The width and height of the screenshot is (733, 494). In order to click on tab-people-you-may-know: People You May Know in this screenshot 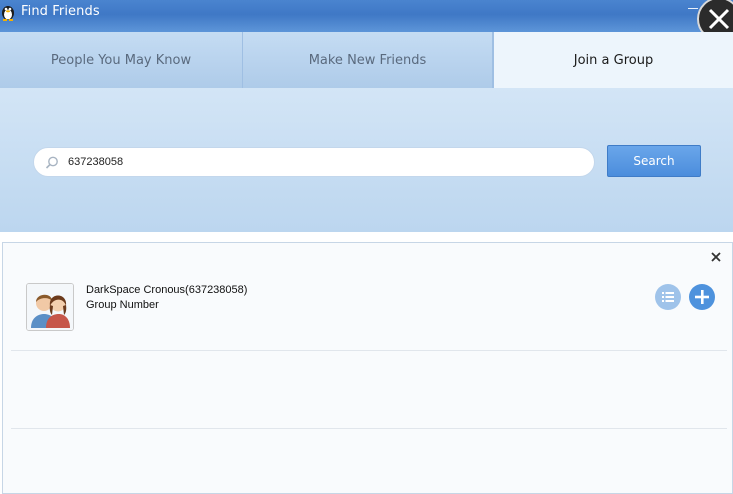, I will do `click(121, 60)`.